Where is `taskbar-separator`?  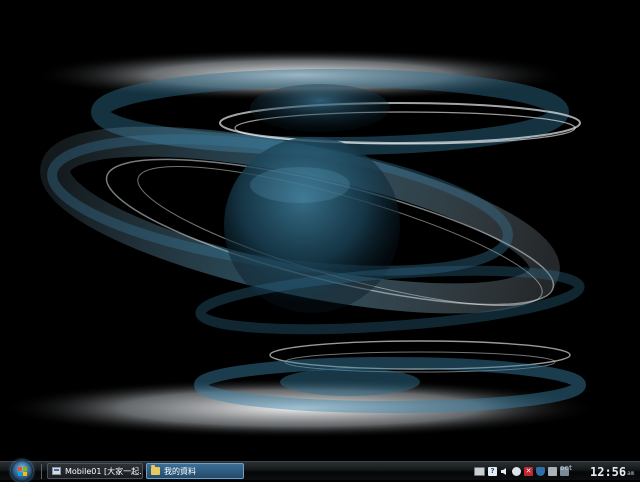
taskbar-separator is located at coordinates (41, 471).